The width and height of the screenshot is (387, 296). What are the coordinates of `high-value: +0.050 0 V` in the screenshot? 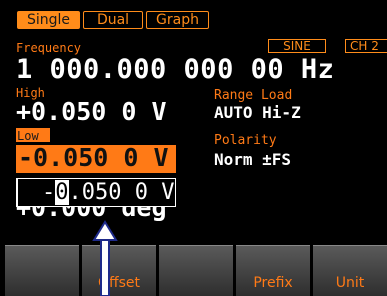 It's located at (91, 112).